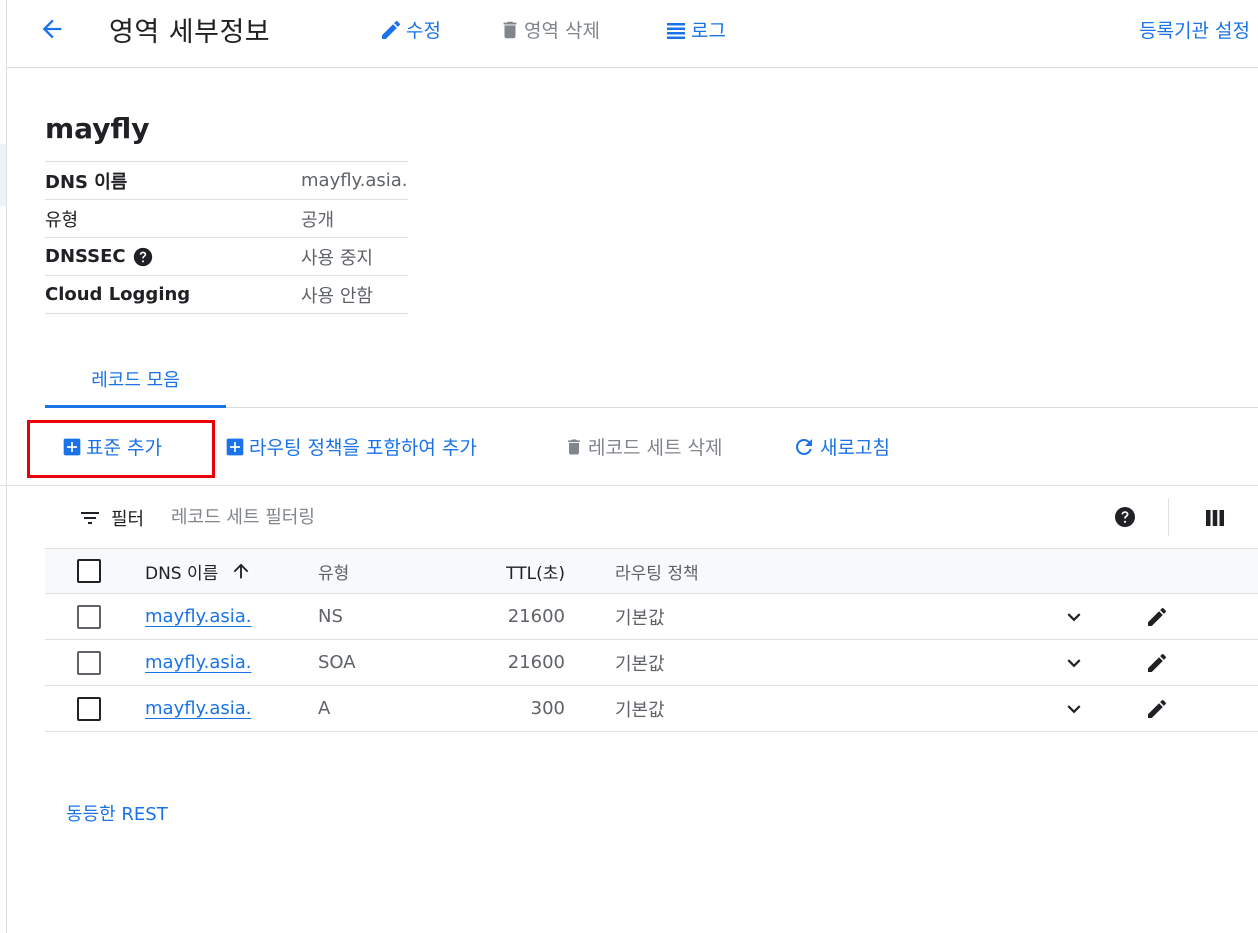 The width and height of the screenshot is (1258, 933). I want to click on detail-label: DNSSEC, so click(85, 256).